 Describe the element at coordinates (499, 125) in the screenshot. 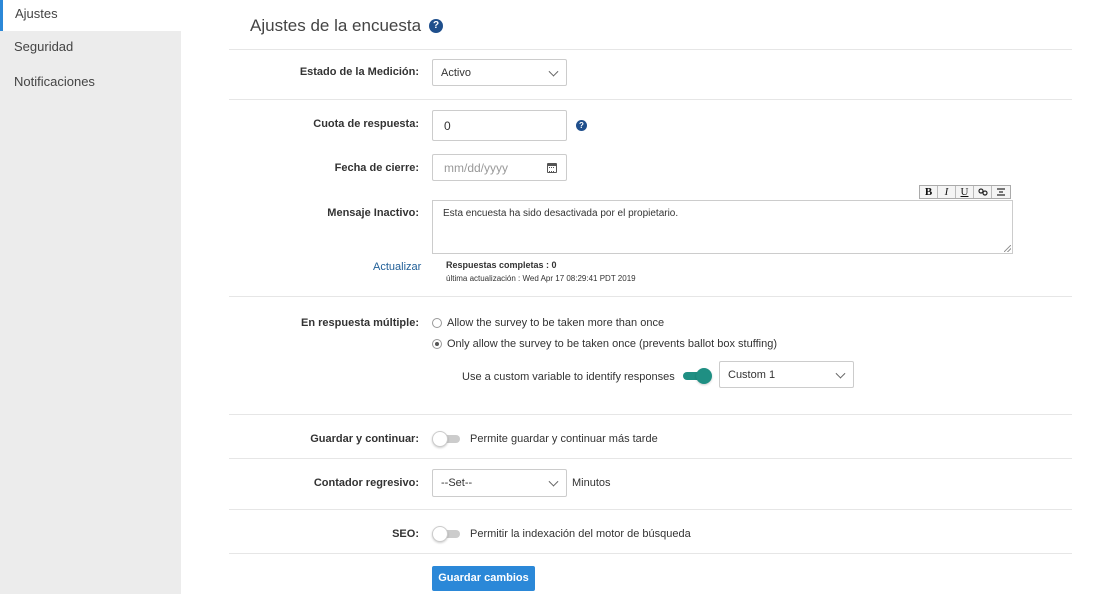

I see `cuota-input: 0` at that location.